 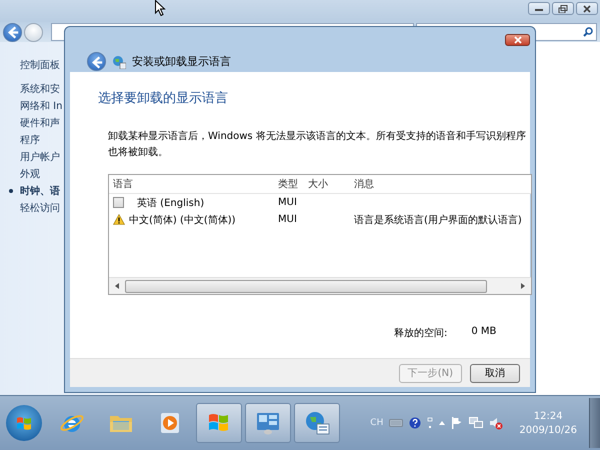 What do you see at coordinates (317, 145) in the screenshot?
I see `description-text: 卸载某种显示语言后，Windows 将无法显示该语言的文本。所有受支持的语音和手写识别程序也将被卸载。` at bounding box center [317, 145].